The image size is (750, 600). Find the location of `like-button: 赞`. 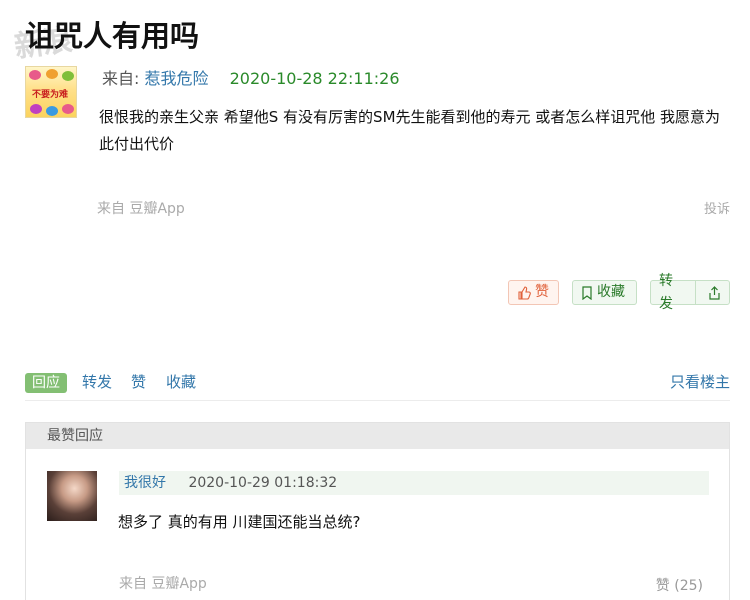

like-button: 赞 is located at coordinates (533, 292).